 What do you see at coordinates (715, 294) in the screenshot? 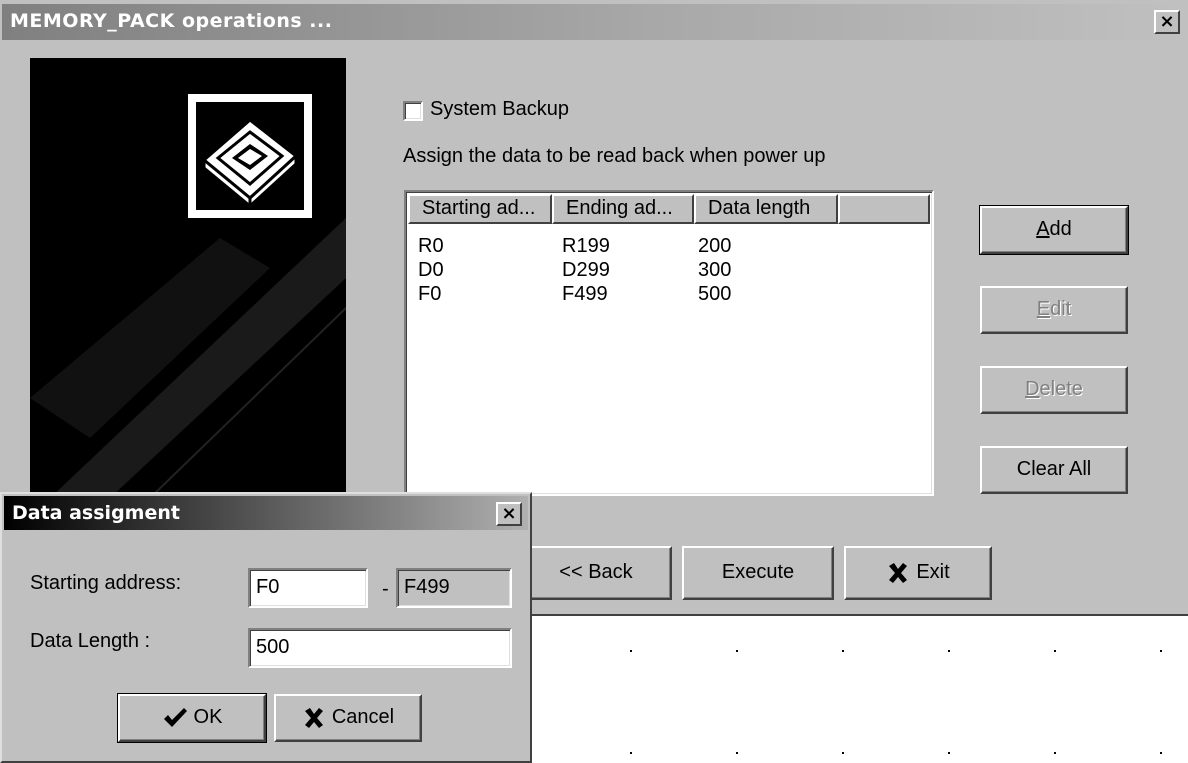
I see `cell-length: 500` at bounding box center [715, 294].